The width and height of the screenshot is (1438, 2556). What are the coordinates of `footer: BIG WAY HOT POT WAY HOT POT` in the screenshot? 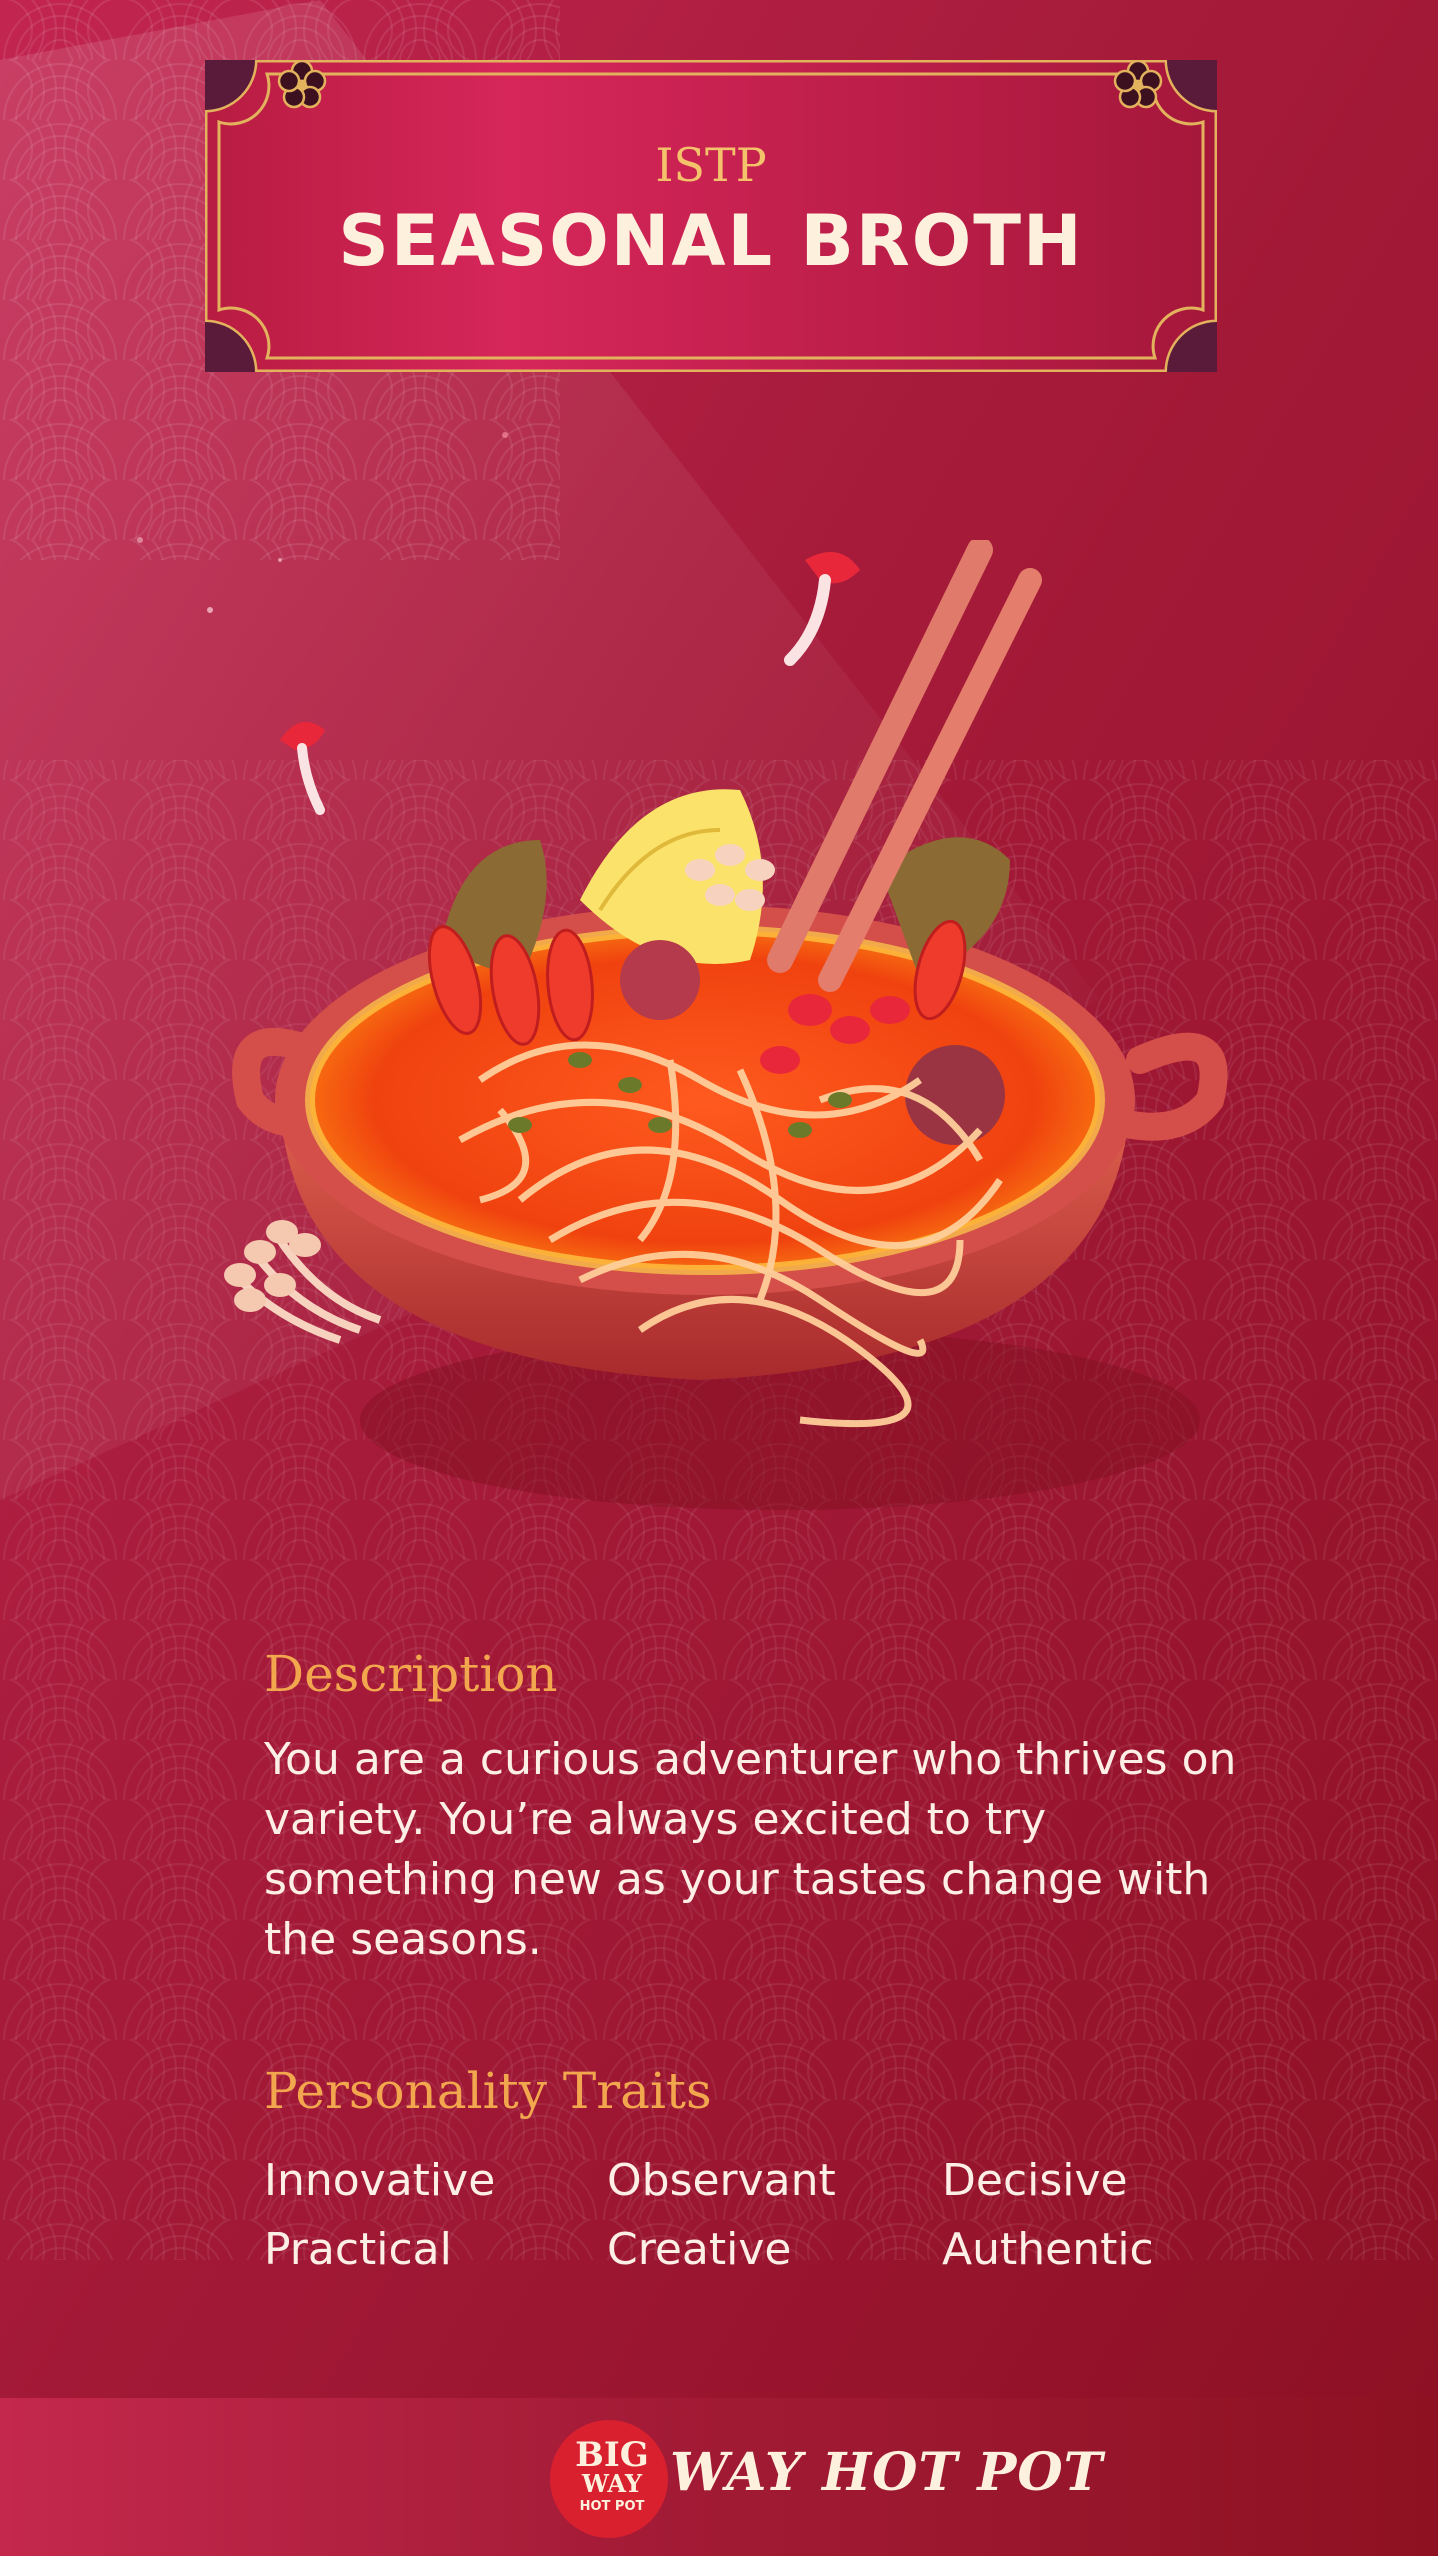 It's located at (719, 2477).